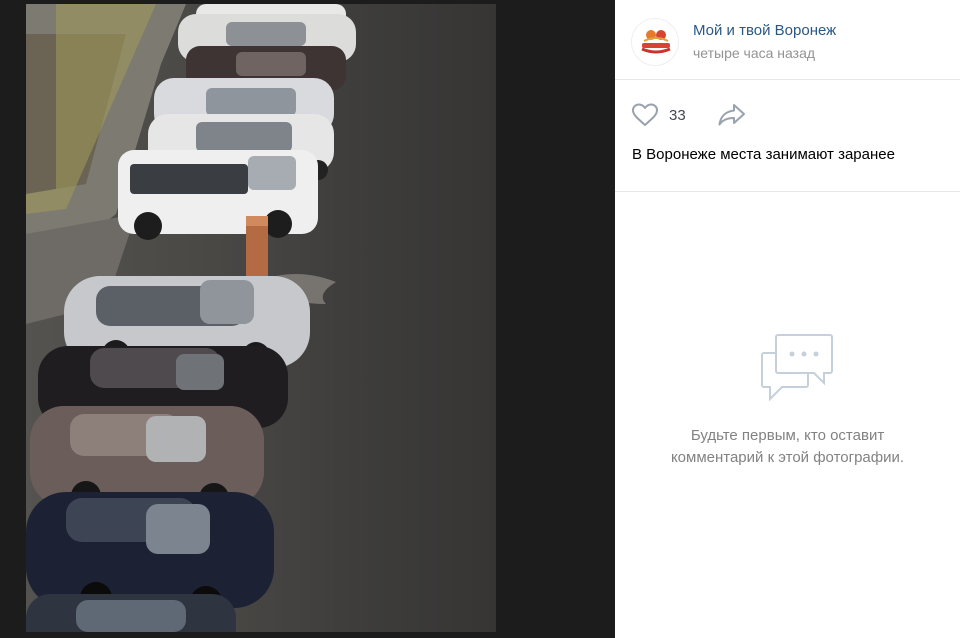 The width and height of the screenshot is (960, 638). I want to click on car-white-suv, so click(218, 195).